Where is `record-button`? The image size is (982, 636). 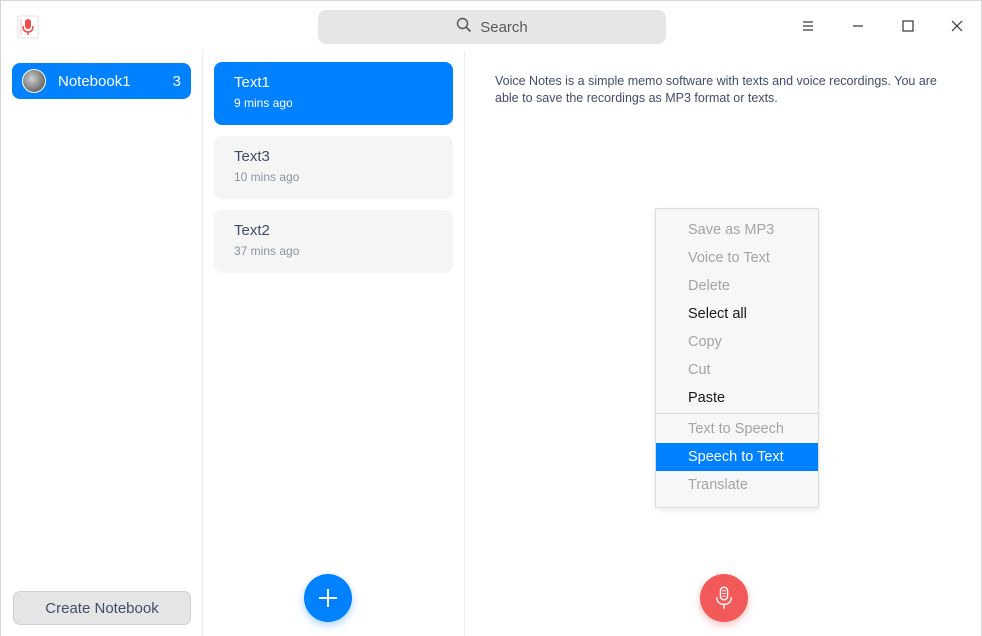
record-button is located at coordinates (724, 598).